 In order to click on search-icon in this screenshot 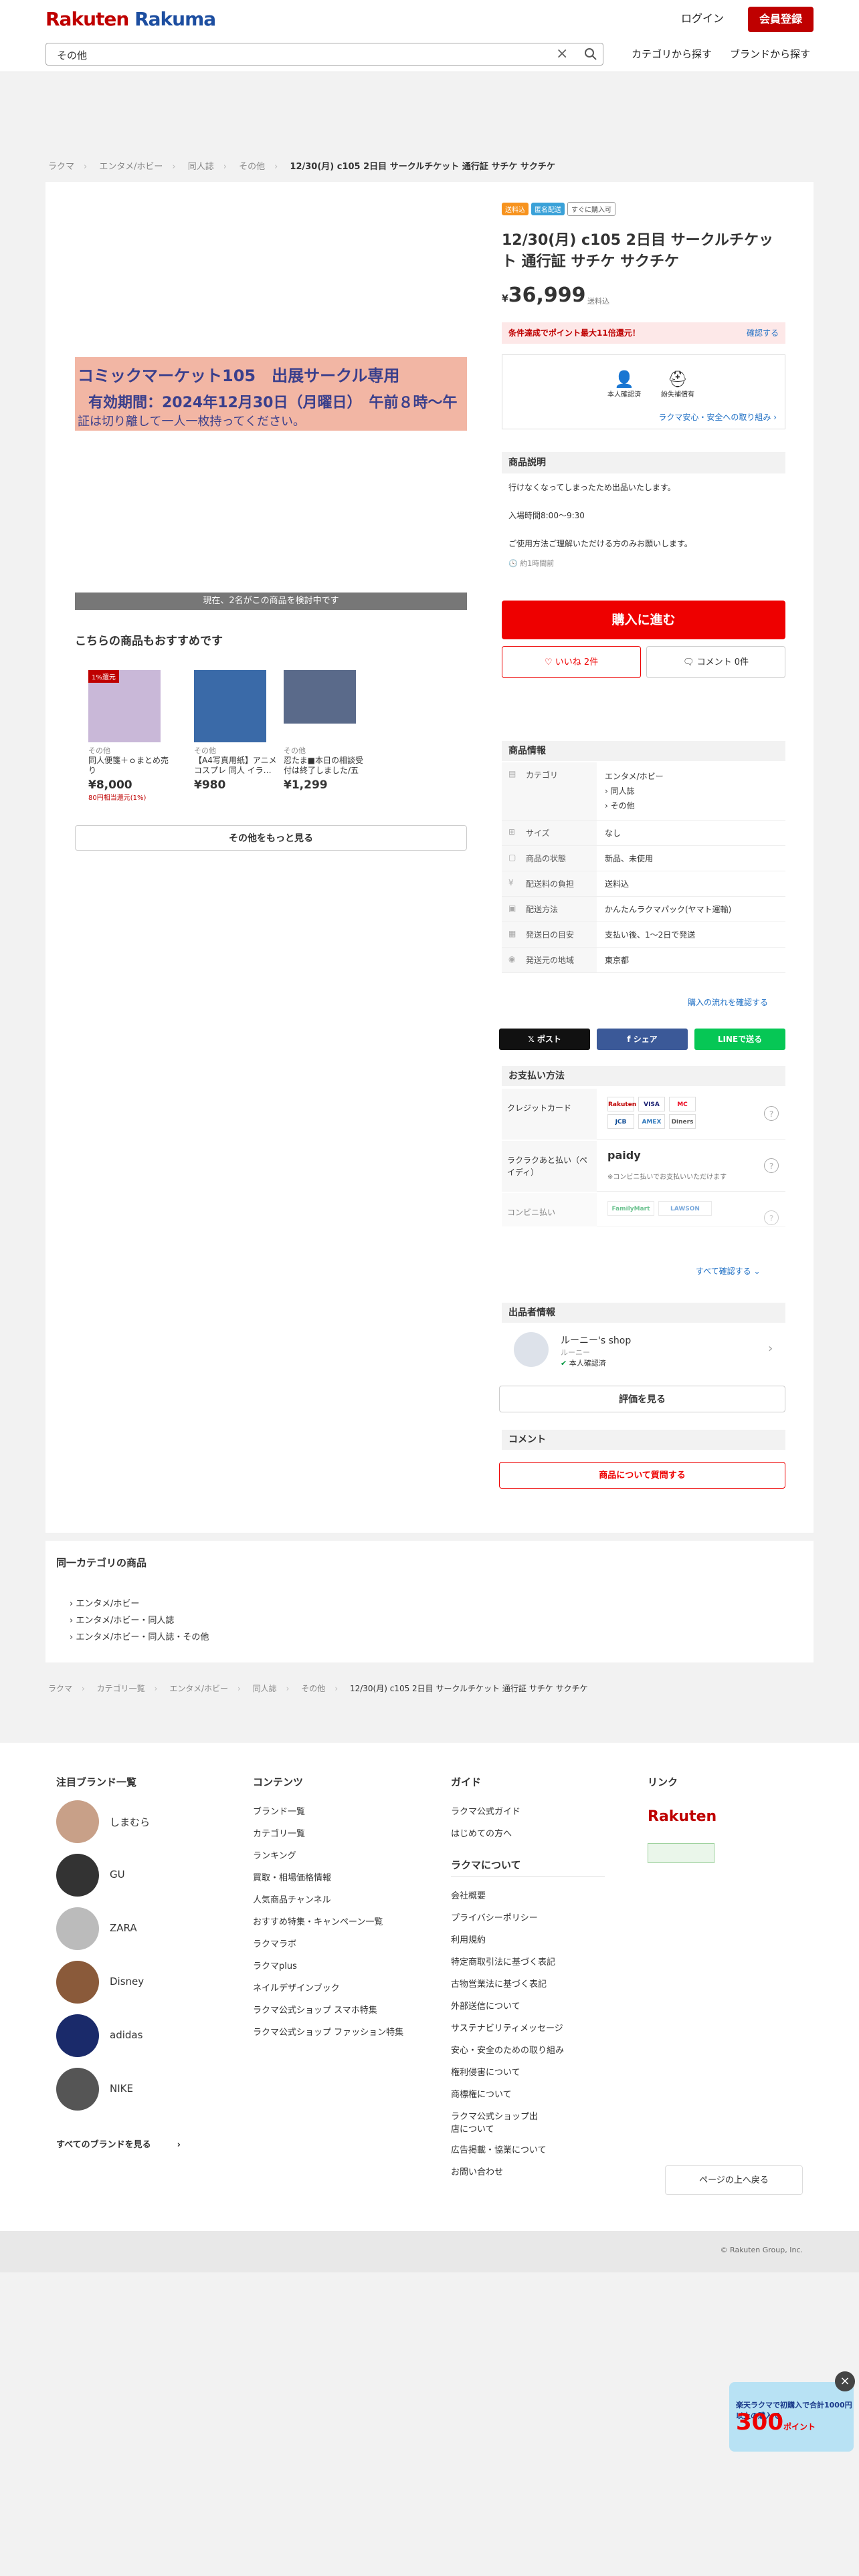, I will do `click(590, 54)`.